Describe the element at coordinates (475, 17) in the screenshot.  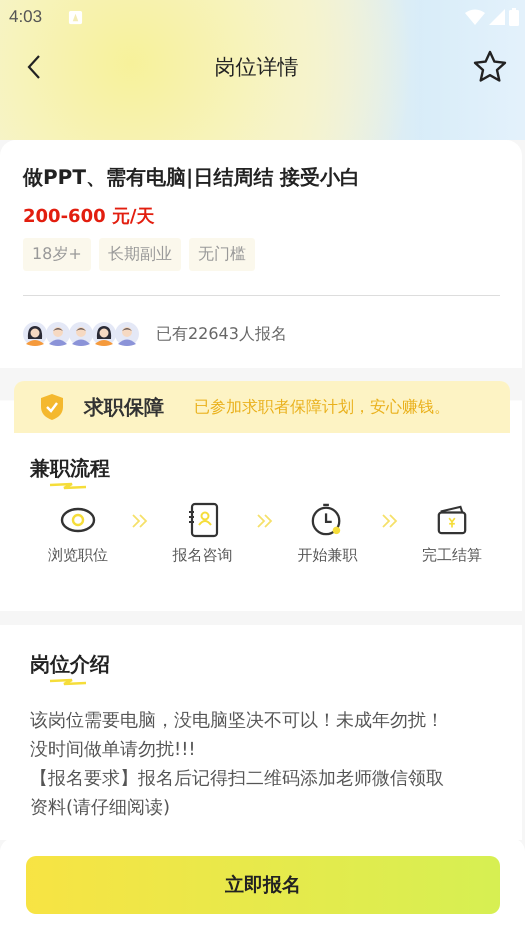
I see `wifi-icon` at that location.